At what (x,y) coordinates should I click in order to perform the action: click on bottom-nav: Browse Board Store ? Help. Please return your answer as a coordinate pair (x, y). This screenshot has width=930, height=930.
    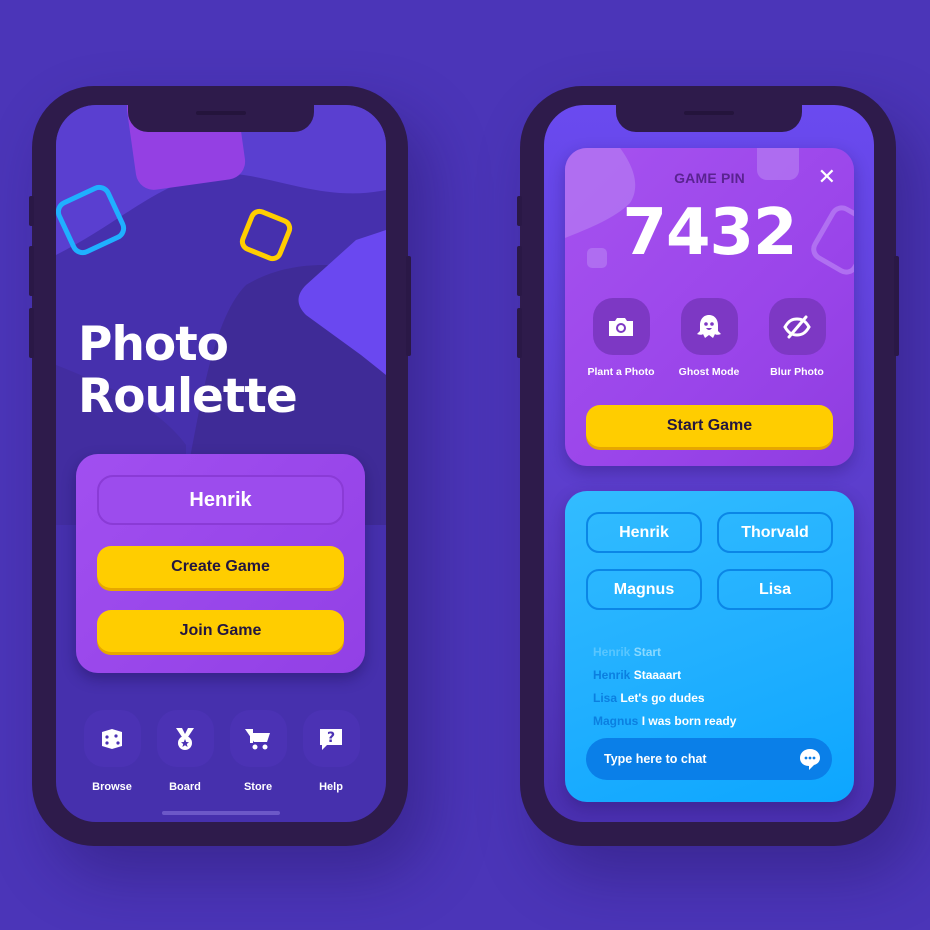
    Looking at the image, I should click on (227, 755).